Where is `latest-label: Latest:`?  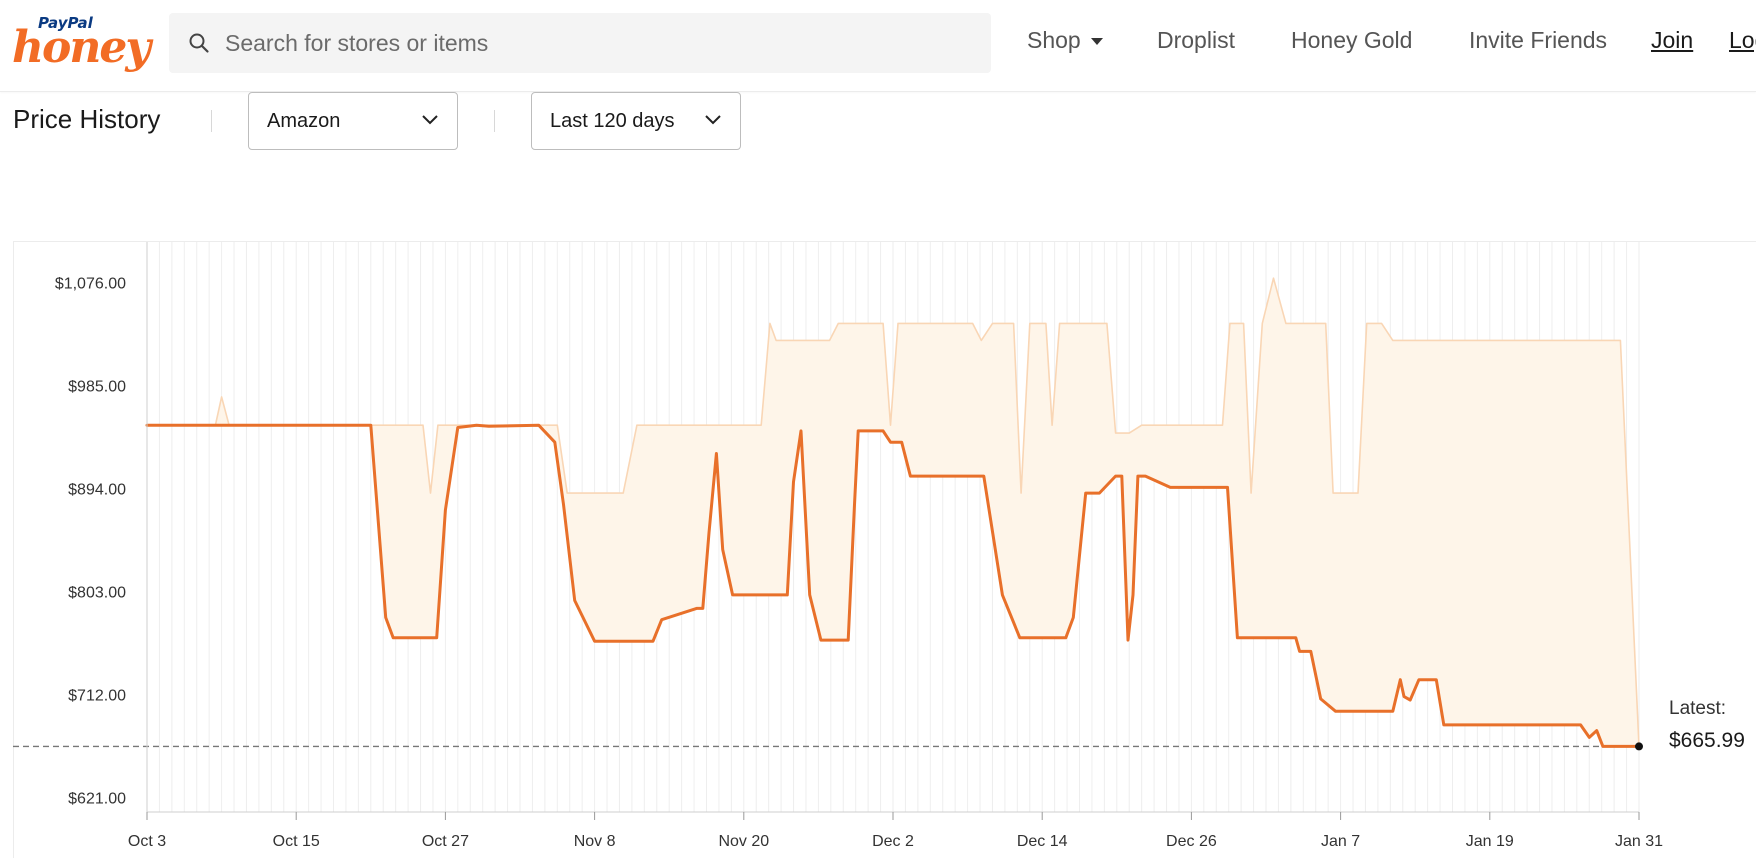 latest-label: Latest: is located at coordinates (1698, 708).